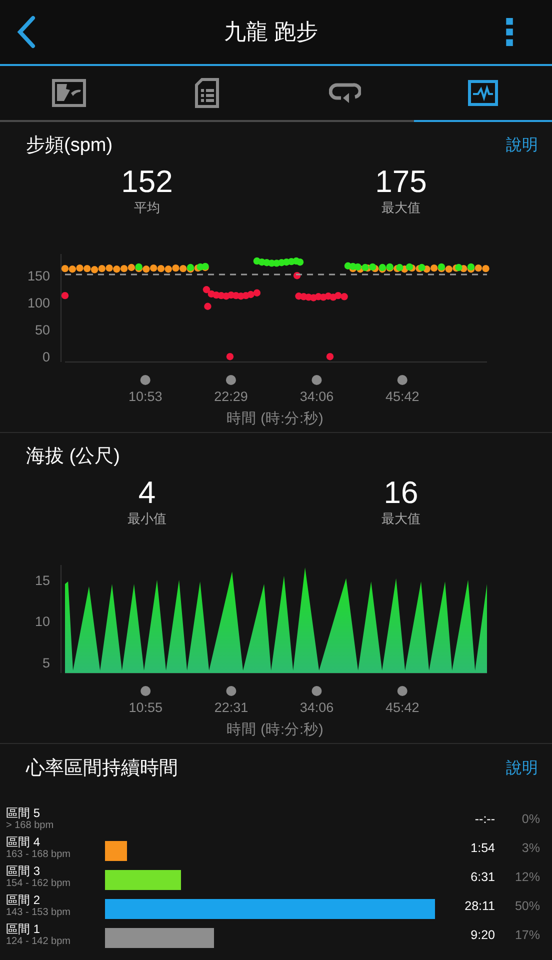 The image size is (552, 960). Describe the element at coordinates (102, 769) in the screenshot. I see `section-title: 心率區間持續時間` at that location.